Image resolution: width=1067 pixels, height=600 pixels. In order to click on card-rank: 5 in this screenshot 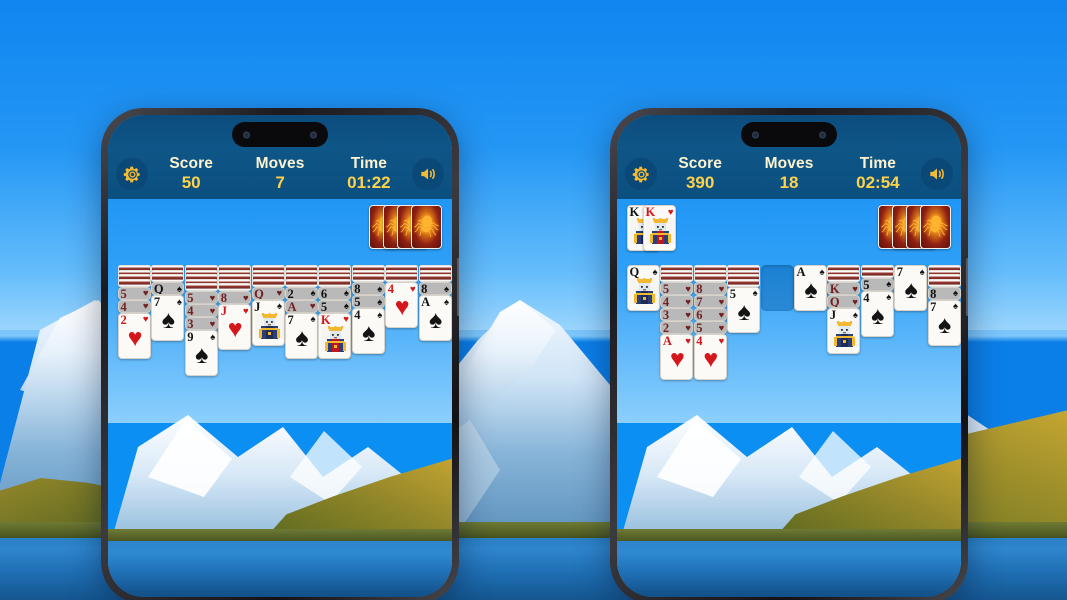, I will do `click(699, 327)`.